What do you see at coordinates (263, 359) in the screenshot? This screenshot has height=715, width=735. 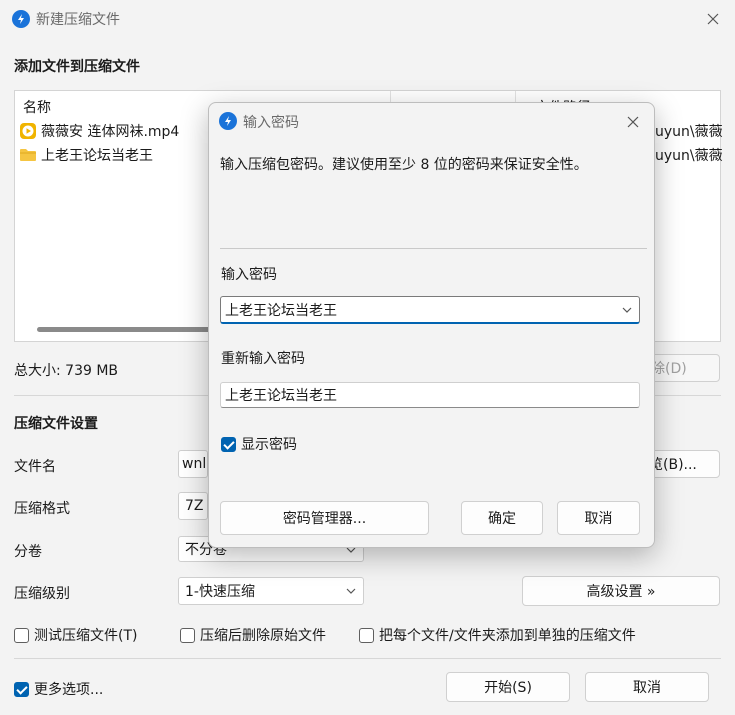 I see `confirm-password-label: 重新输入密码` at bounding box center [263, 359].